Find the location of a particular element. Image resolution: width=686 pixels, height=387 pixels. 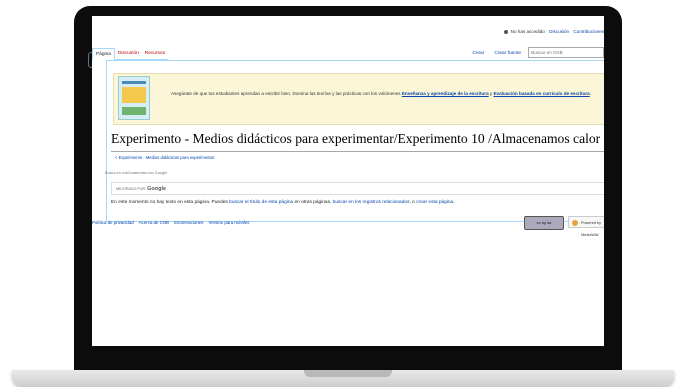

contributions-link: Contribuciones is located at coordinates (588, 31).